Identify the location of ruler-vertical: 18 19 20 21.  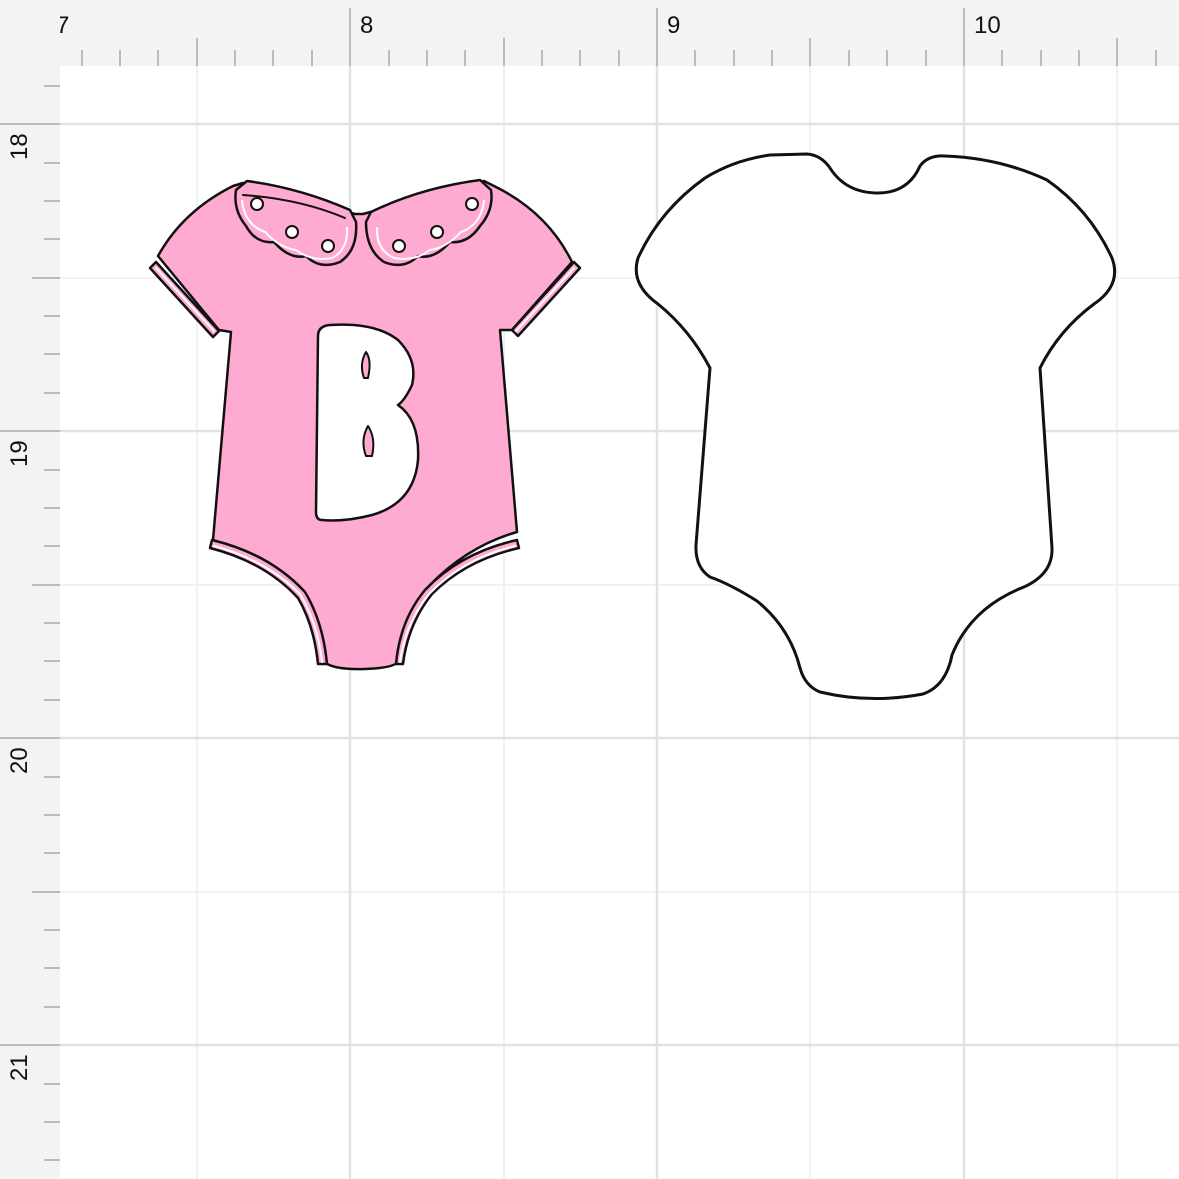
(30, 589).